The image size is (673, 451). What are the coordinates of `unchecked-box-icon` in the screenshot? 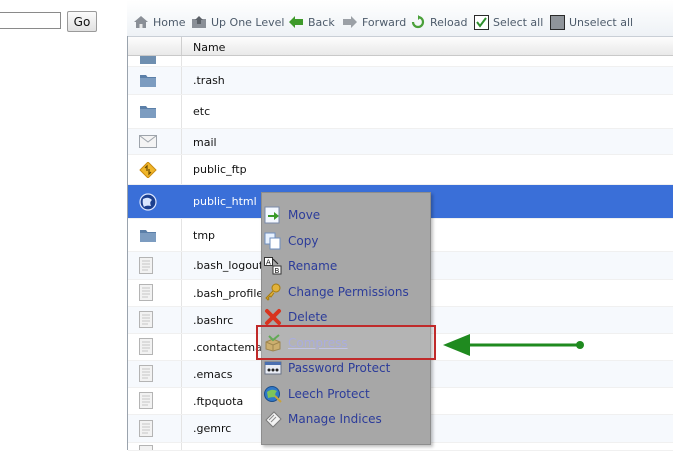 It's located at (557, 22).